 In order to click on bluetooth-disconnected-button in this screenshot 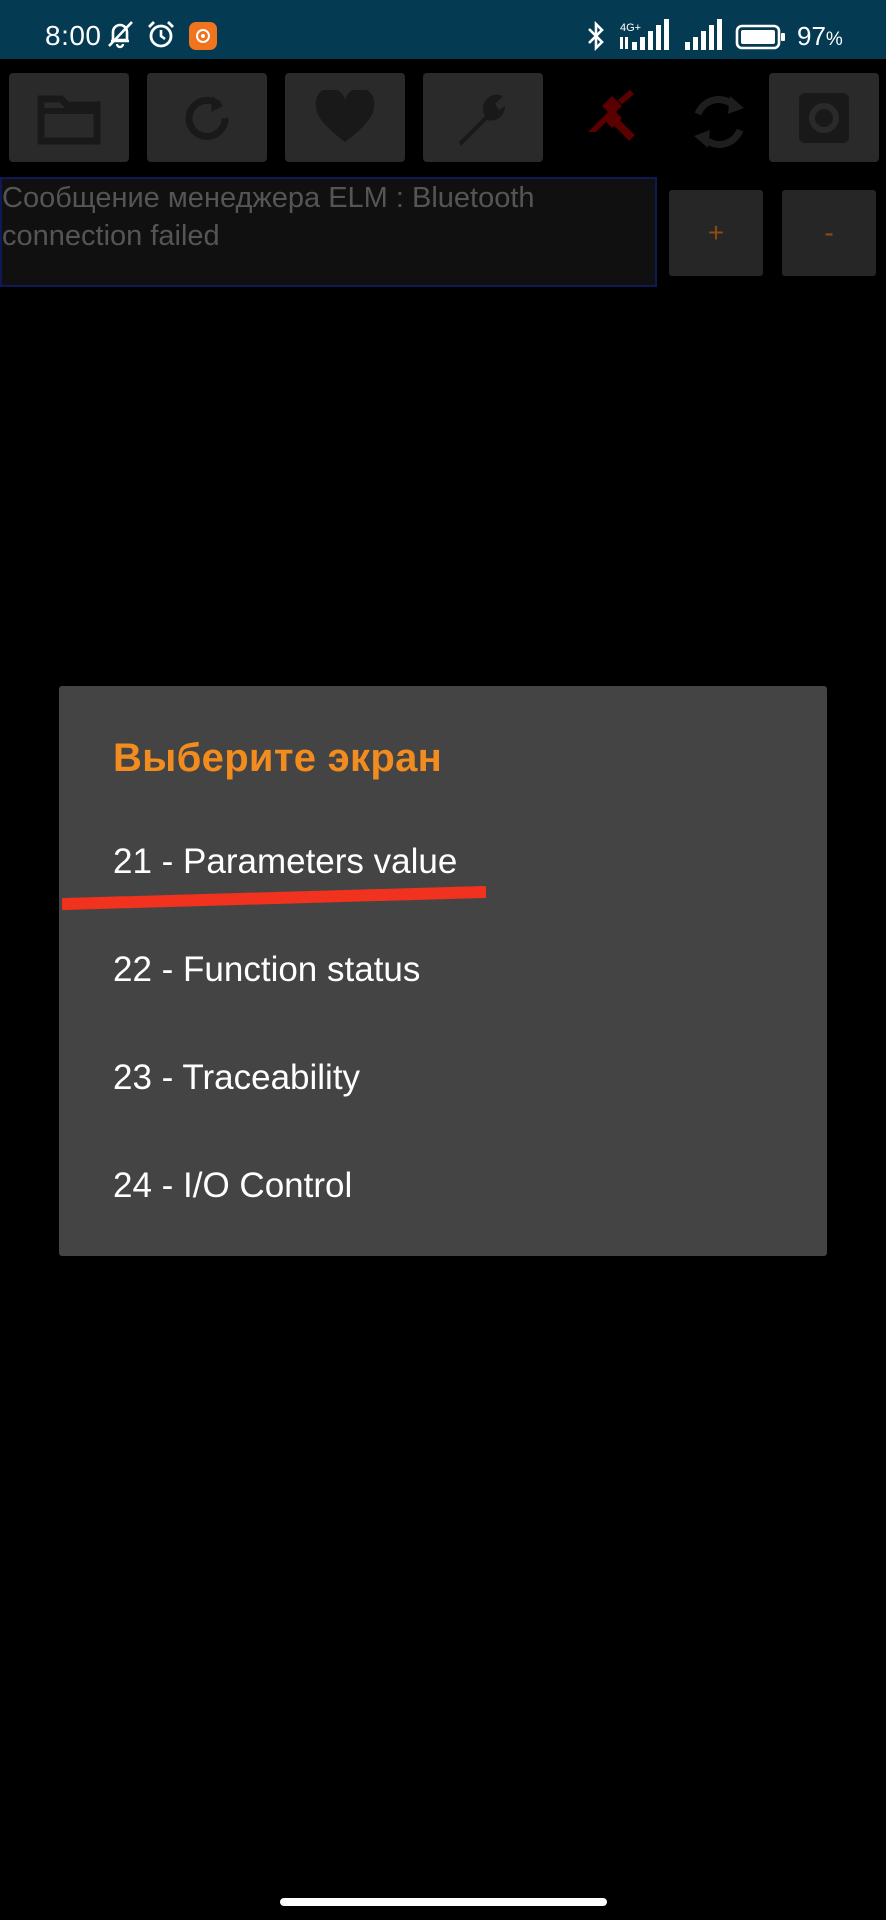, I will do `click(611, 118)`.